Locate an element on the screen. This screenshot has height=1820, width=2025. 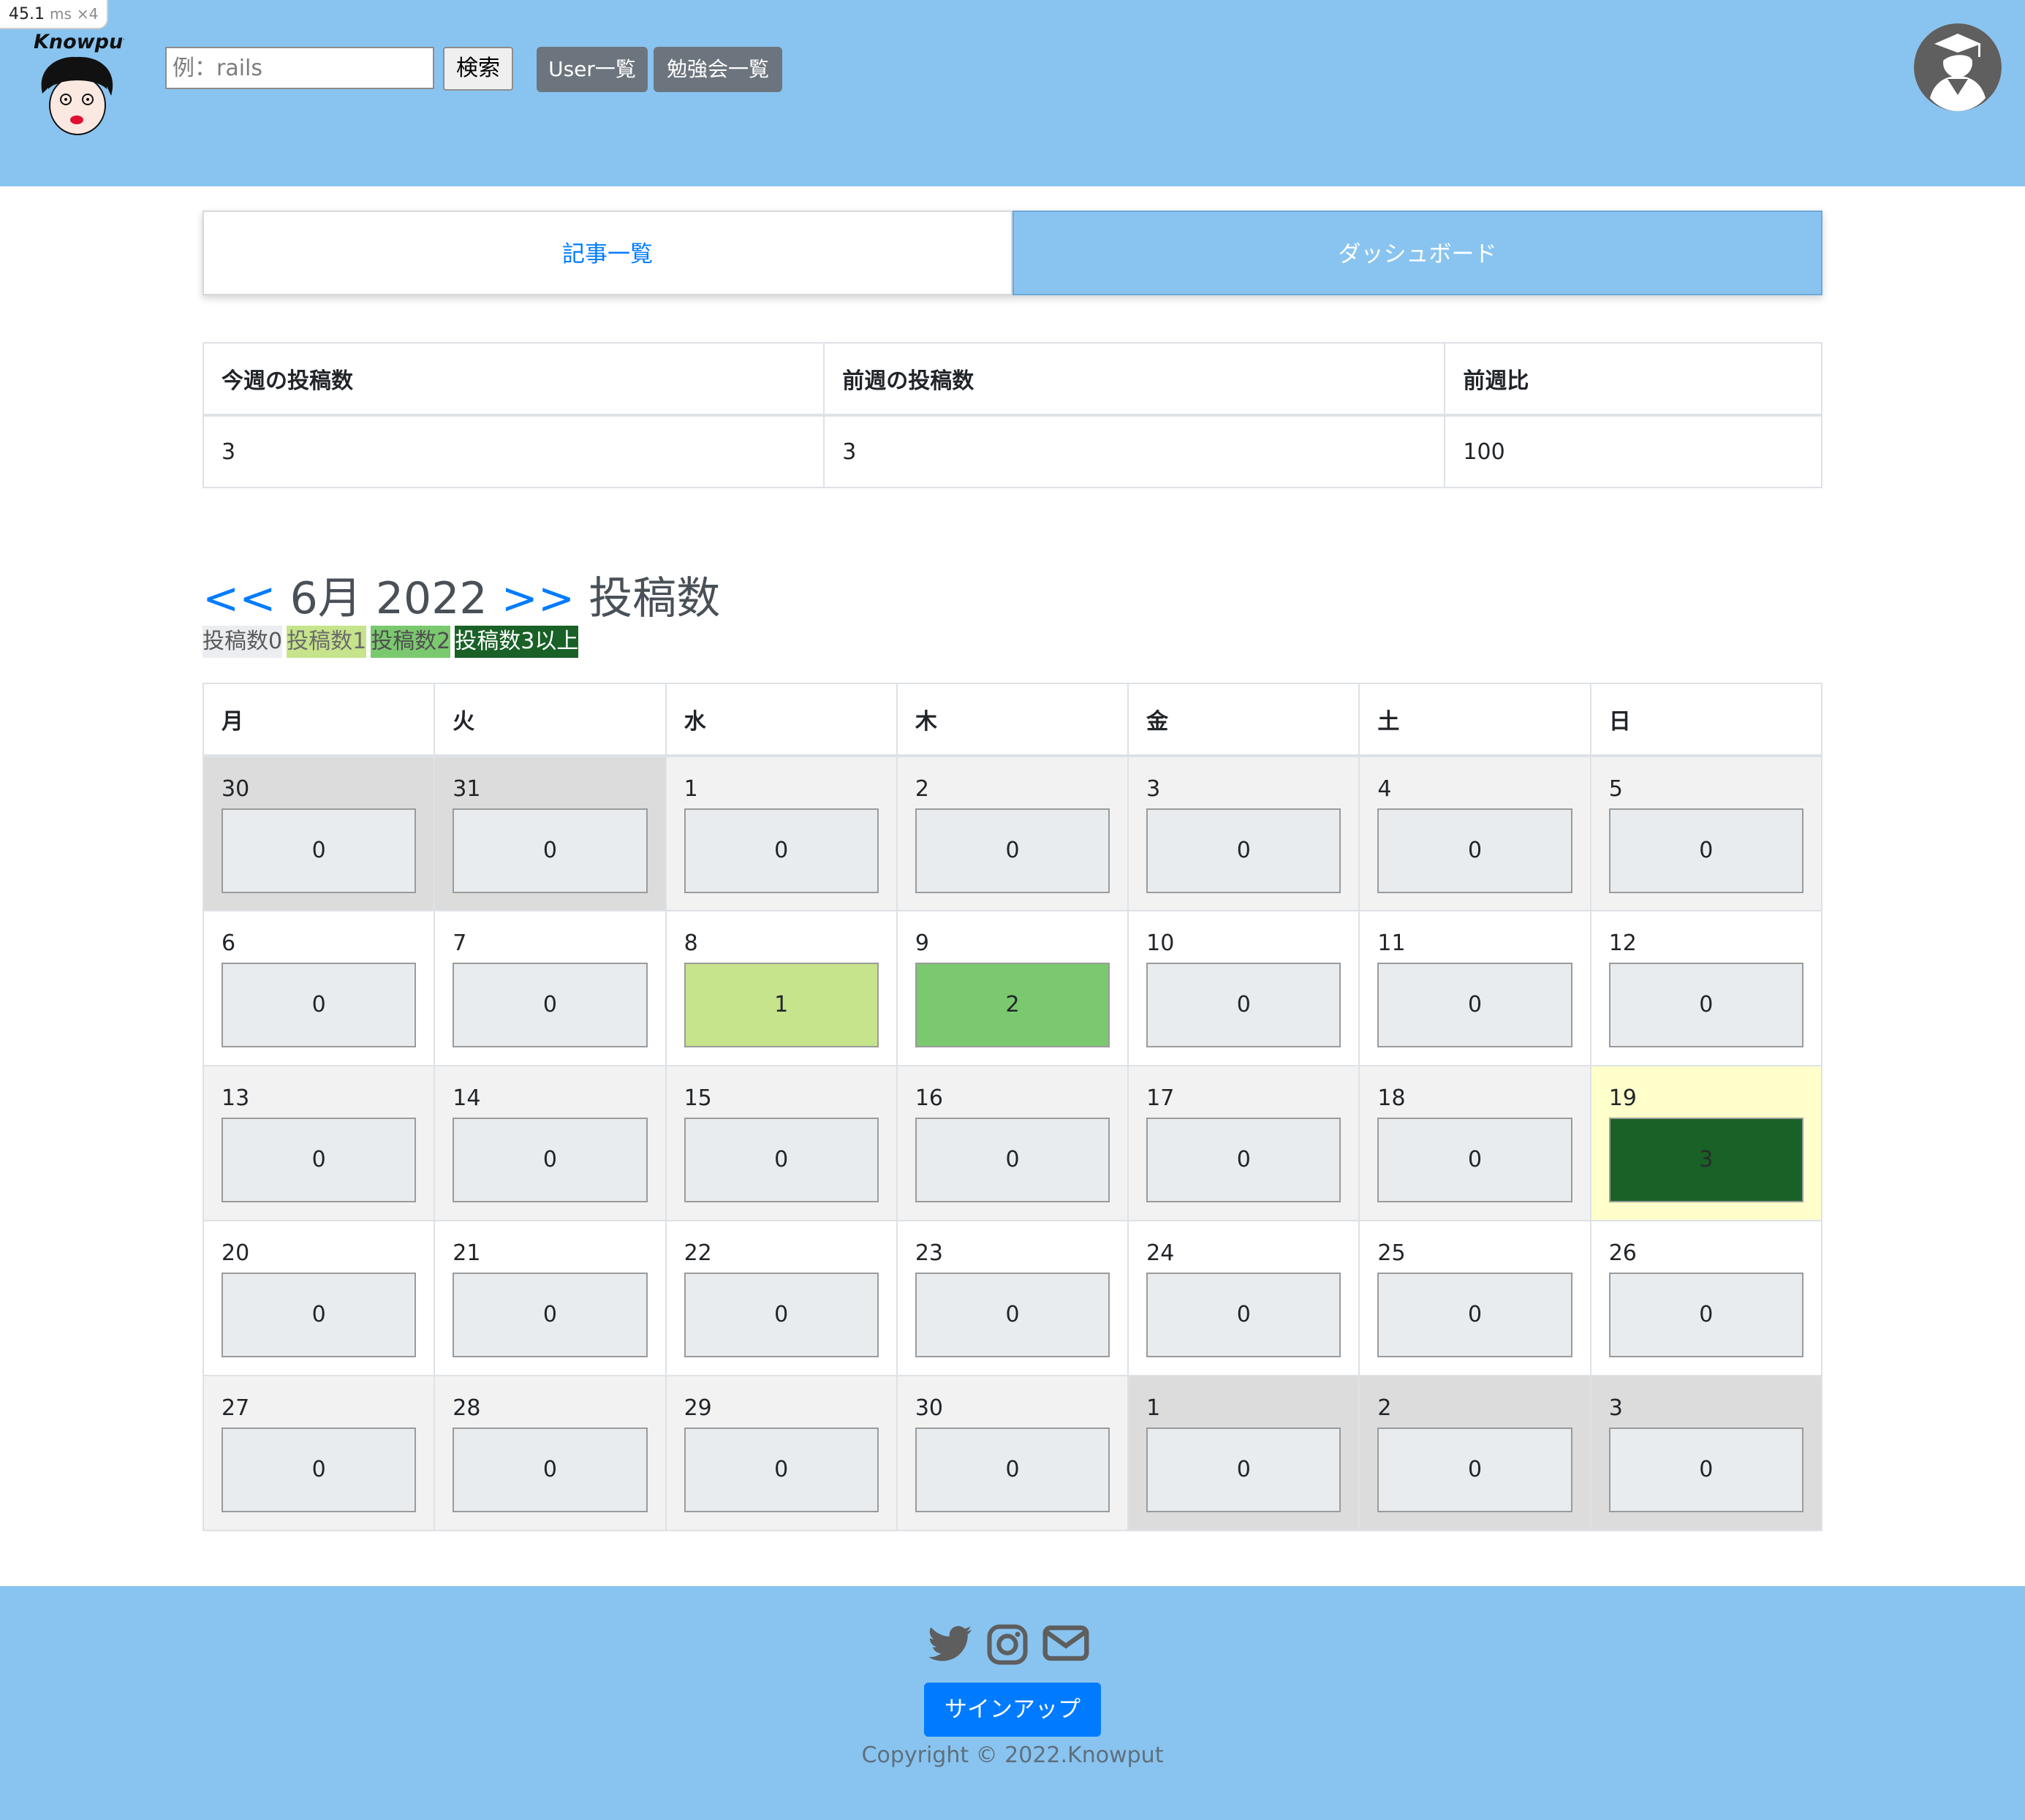
calendar-day-cell: 13 0 is located at coordinates (319, 1143).